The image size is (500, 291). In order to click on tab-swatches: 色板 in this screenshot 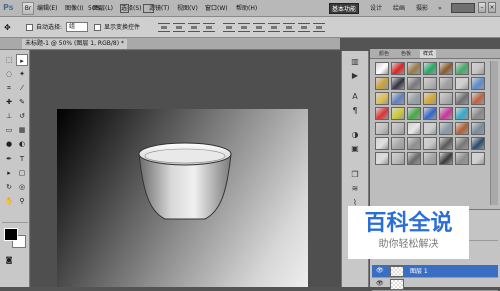, I will do `click(406, 54)`.